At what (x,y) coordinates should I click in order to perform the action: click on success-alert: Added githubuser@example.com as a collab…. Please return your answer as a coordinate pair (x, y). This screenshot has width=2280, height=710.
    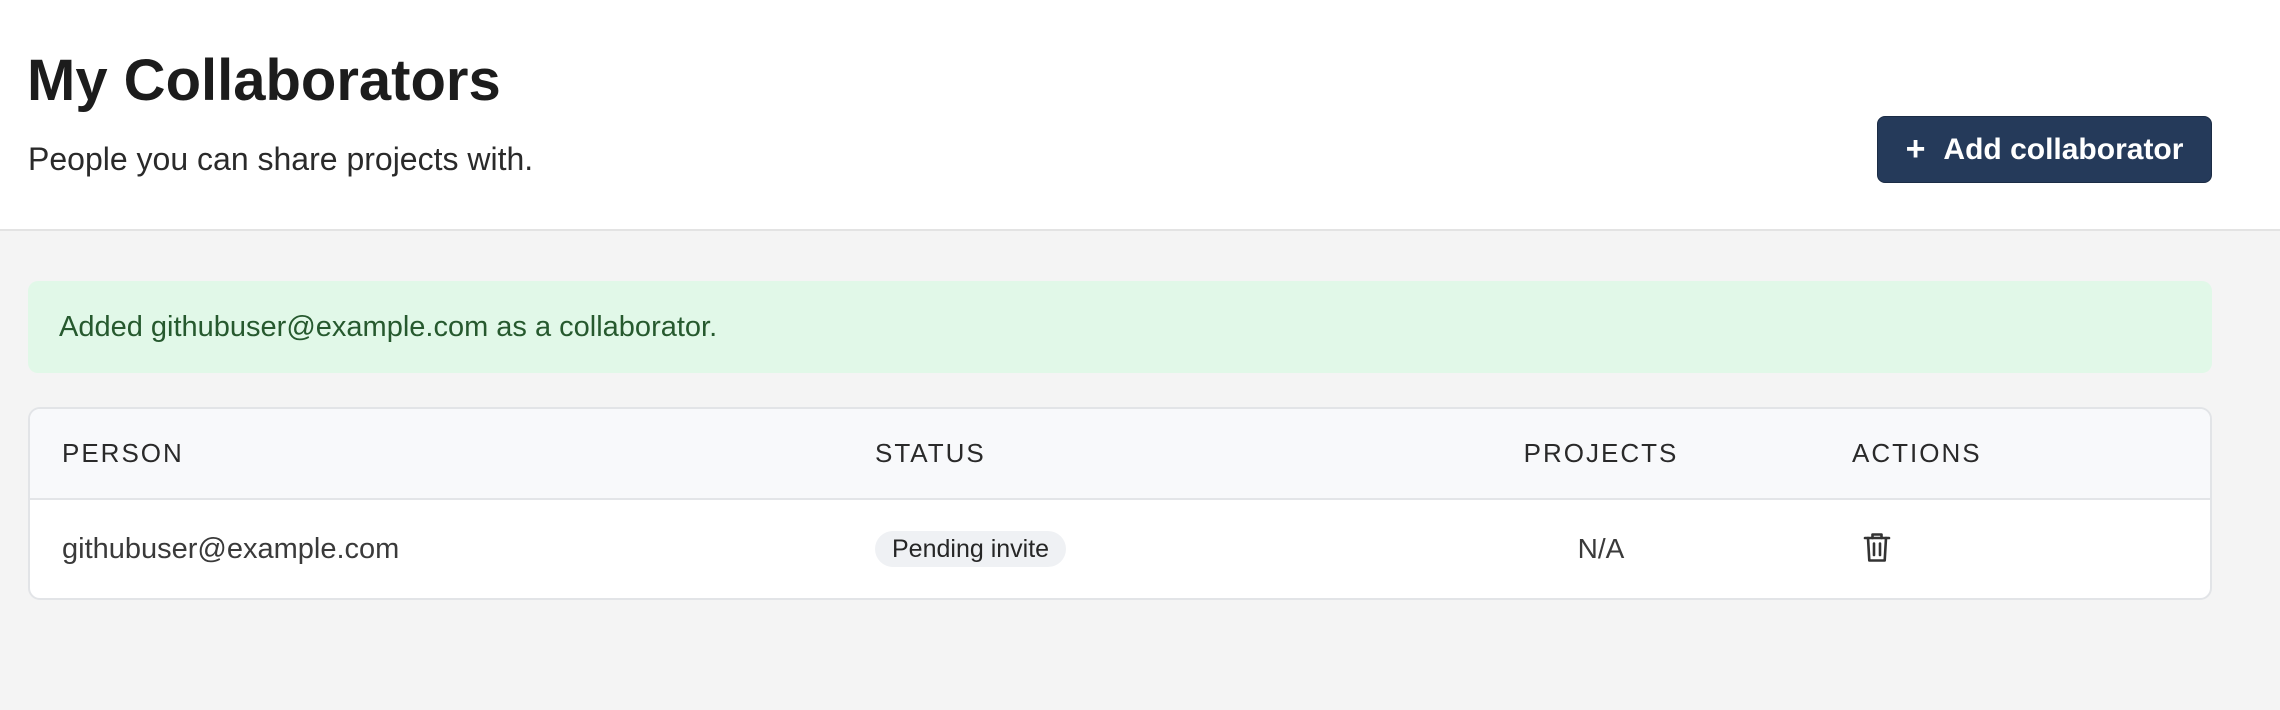
    Looking at the image, I should click on (1120, 327).